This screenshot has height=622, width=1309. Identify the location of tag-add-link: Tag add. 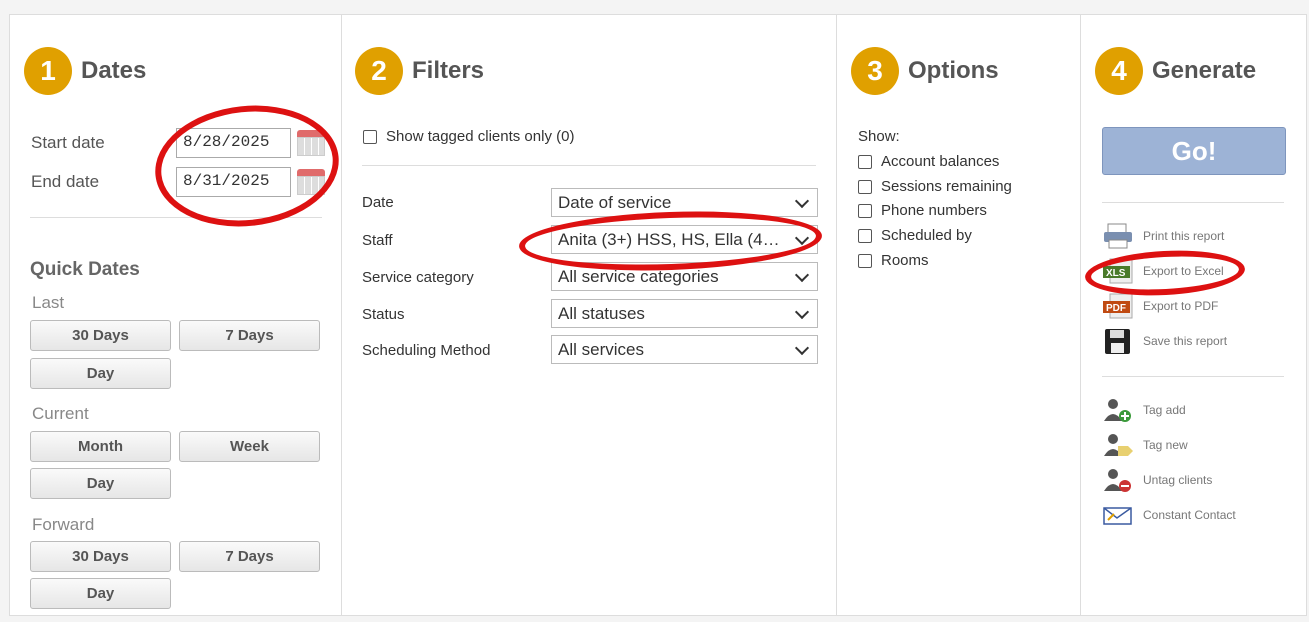
(1144, 410).